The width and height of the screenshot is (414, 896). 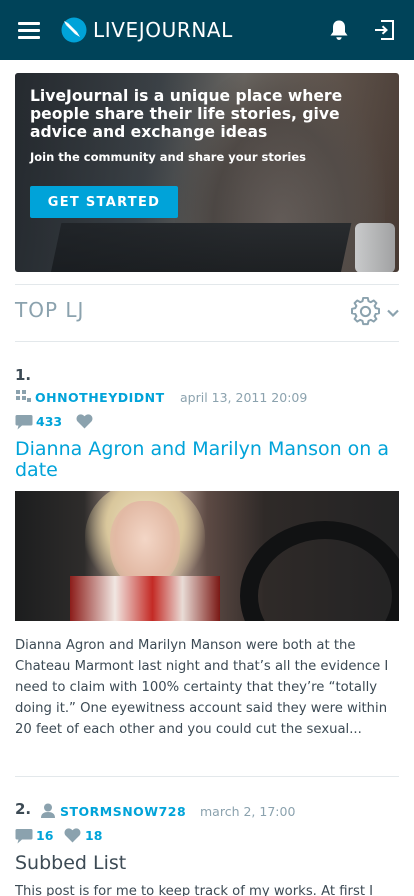 I want to click on community-icon, so click(x=23, y=396).